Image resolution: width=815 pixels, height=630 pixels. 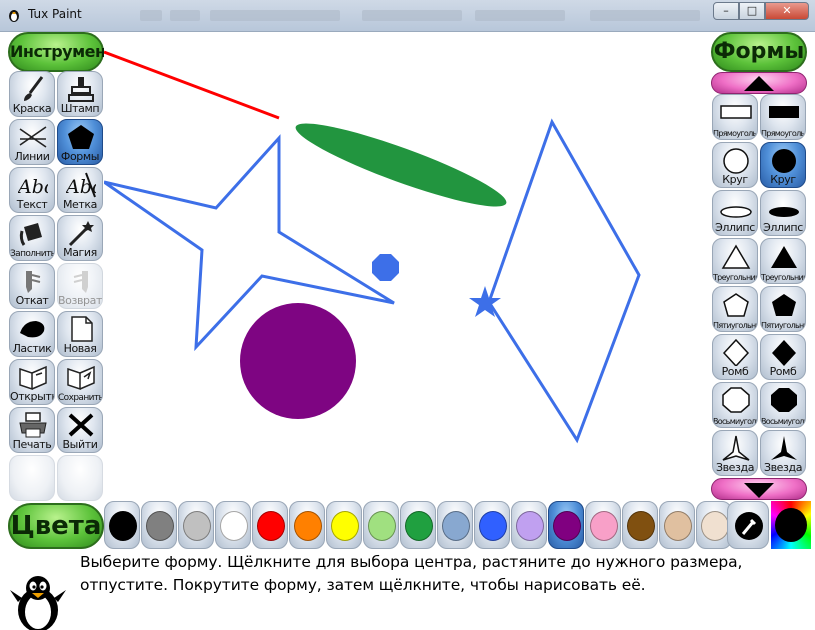 What do you see at coordinates (38, 603) in the screenshot?
I see `tux-penguin-icon` at bounding box center [38, 603].